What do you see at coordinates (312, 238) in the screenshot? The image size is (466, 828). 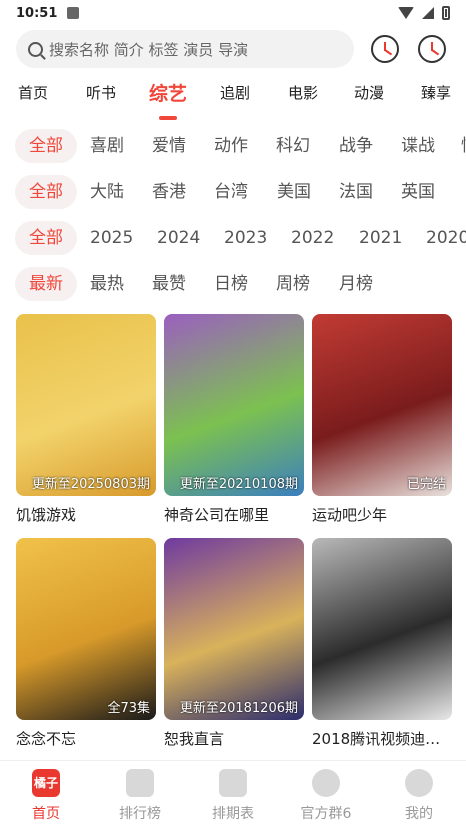 I see `year-chip: 2022` at bounding box center [312, 238].